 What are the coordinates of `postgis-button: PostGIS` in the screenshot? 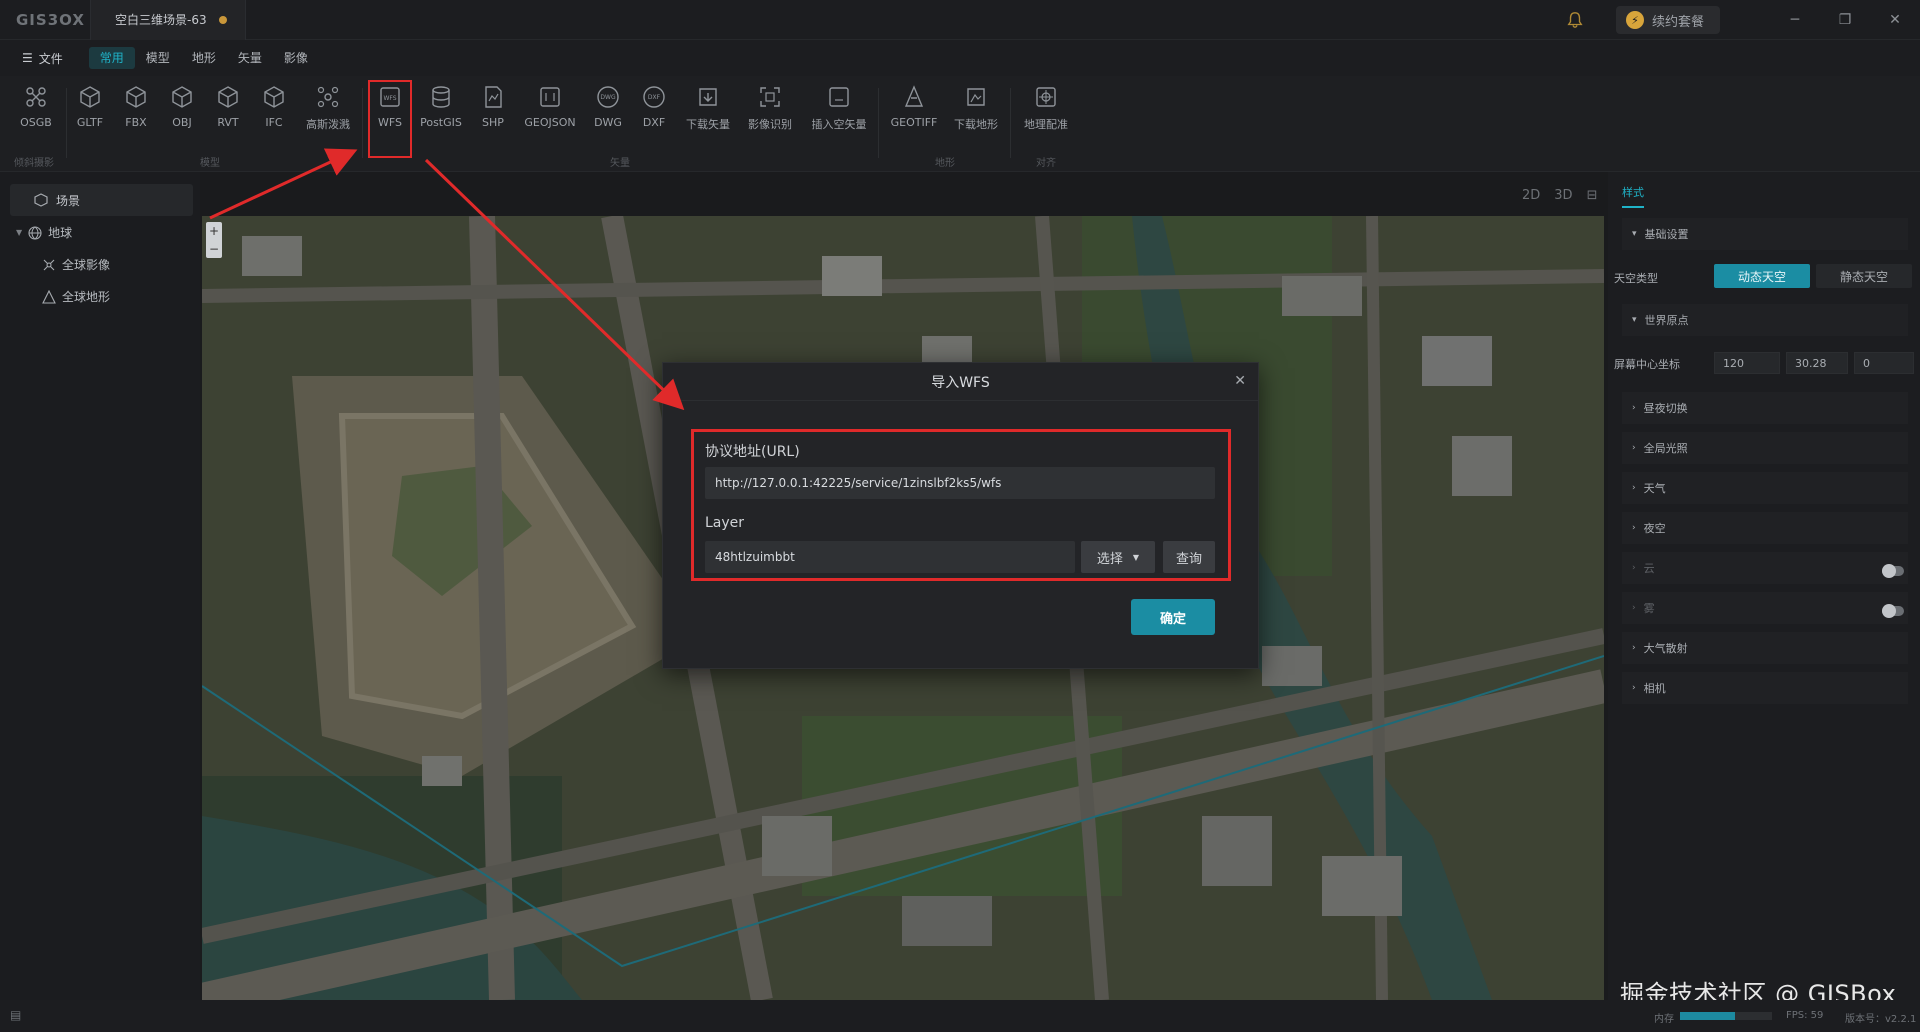 It's located at (441, 119).